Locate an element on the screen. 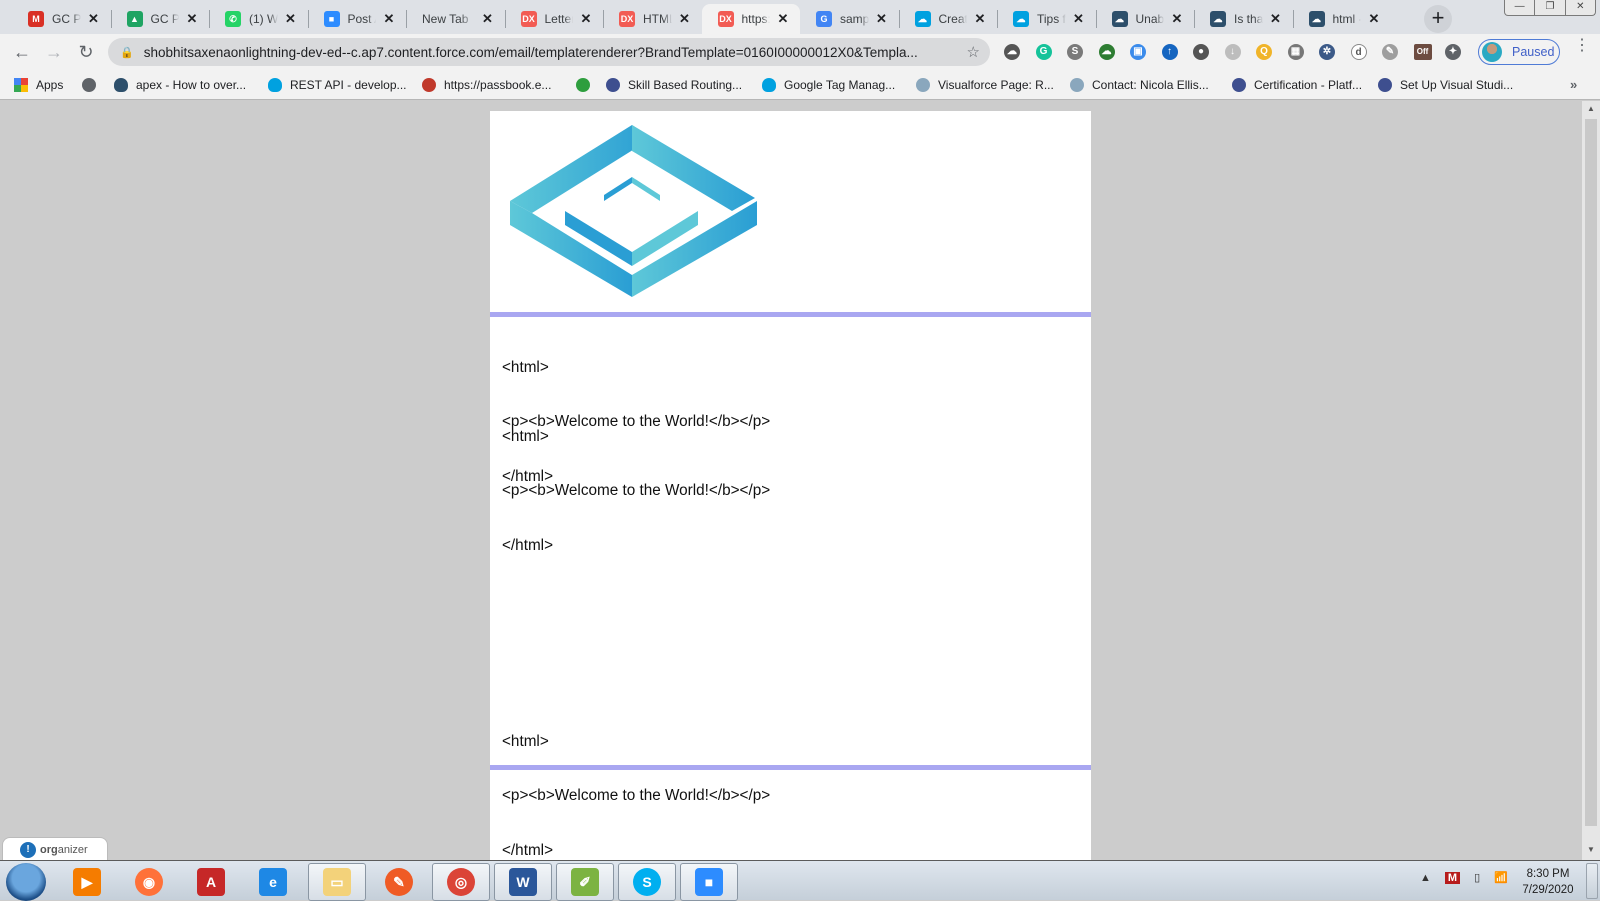  mcafee-icon: M is located at coordinates (1452, 877).